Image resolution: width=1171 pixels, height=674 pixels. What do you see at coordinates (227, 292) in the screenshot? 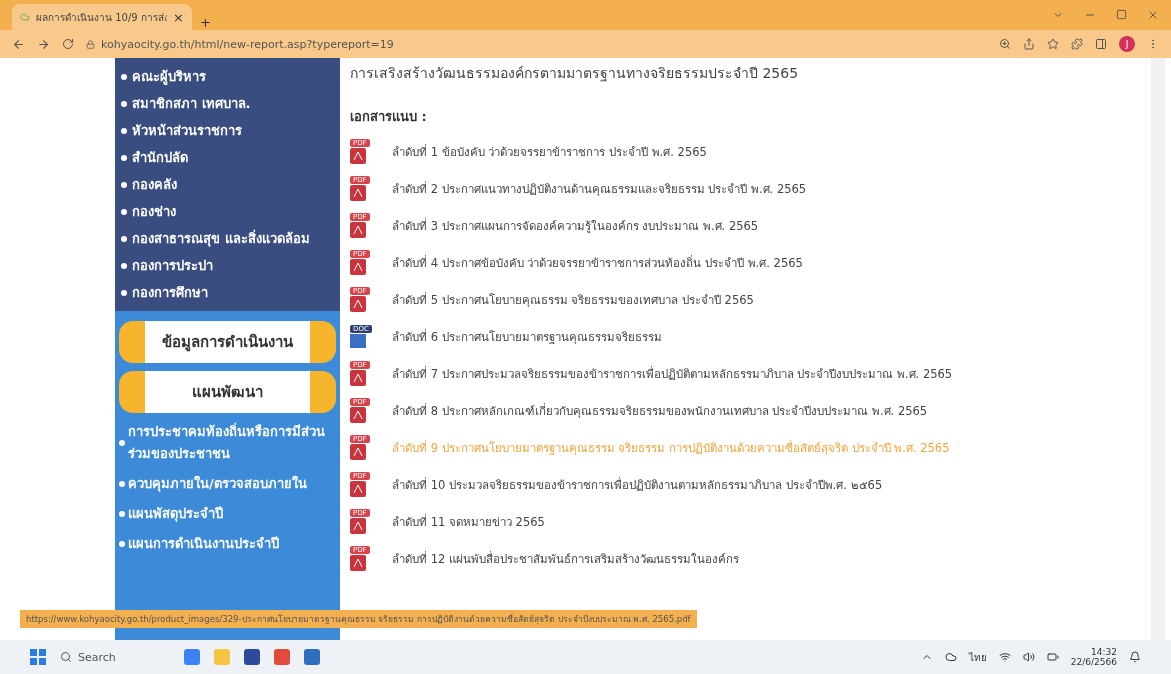
I see `sidebar-menu-item: กองการศึกษา` at bounding box center [227, 292].